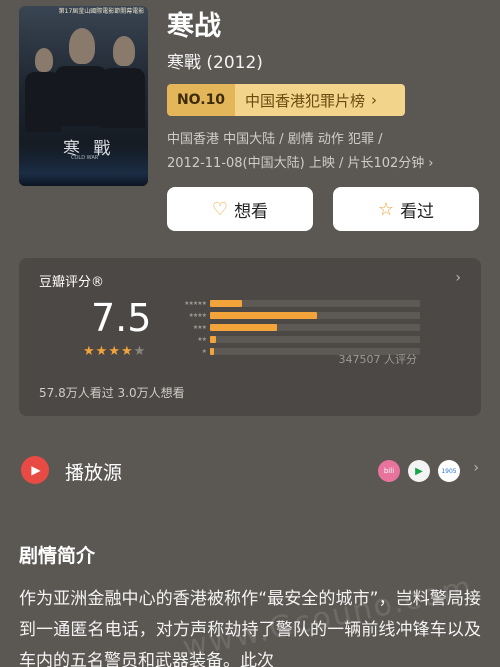  Describe the element at coordinates (112, 393) in the screenshot. I see `watched-stats: 57.8万人看过 3.0万人想看` at that location.